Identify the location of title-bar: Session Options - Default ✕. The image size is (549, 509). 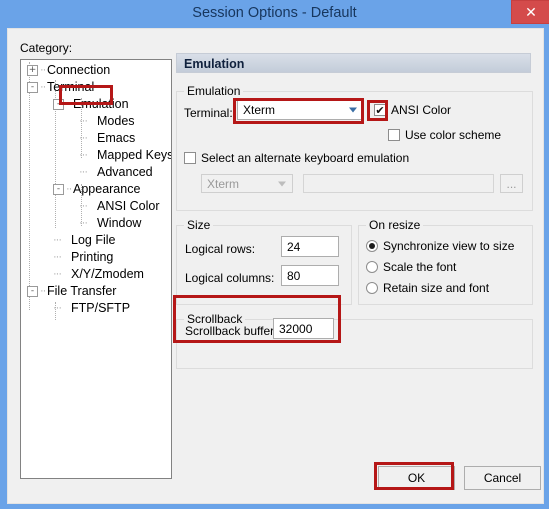
(274, 14).